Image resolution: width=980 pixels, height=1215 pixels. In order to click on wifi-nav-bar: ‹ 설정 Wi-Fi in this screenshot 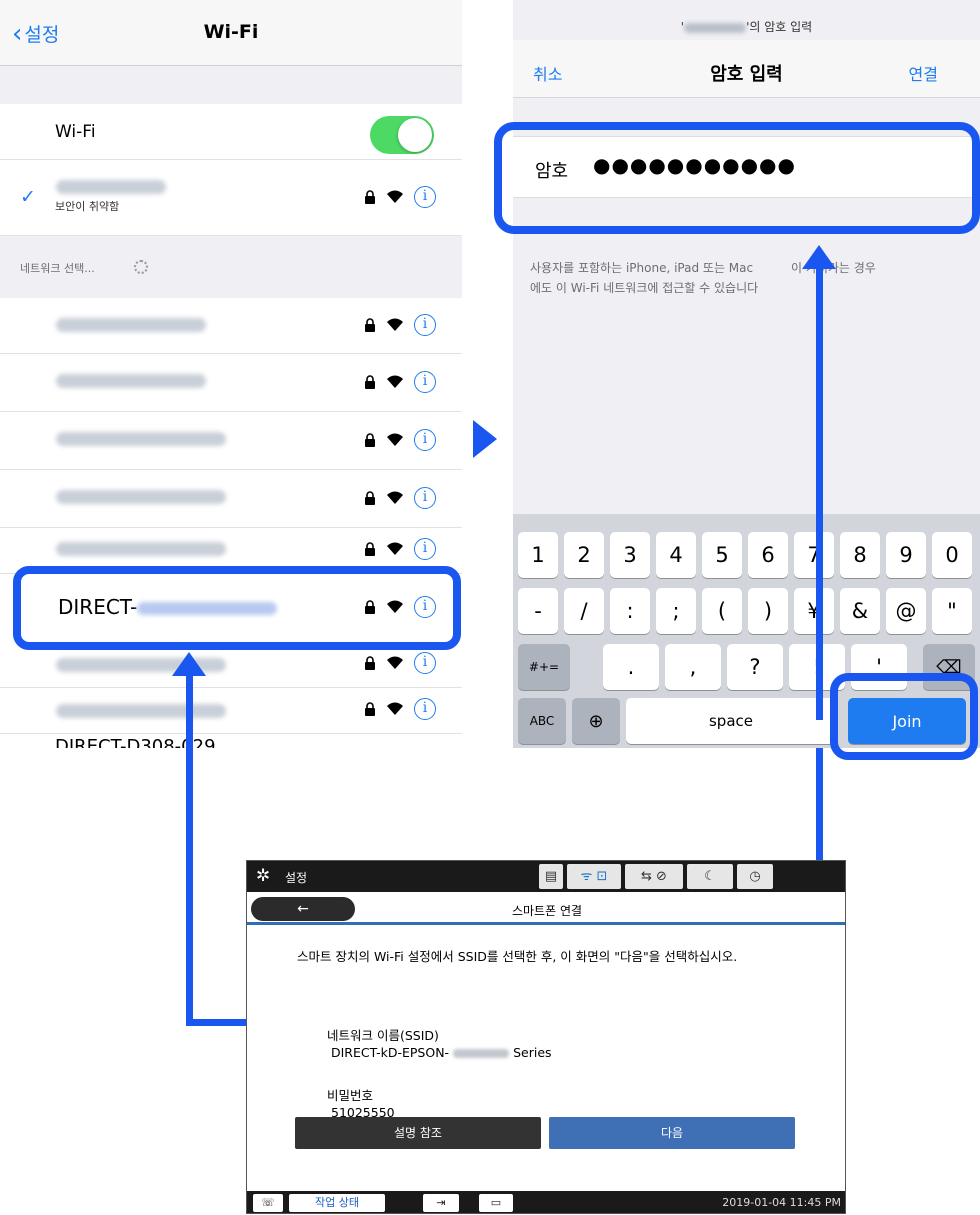, I will do `click(231, 33)`.